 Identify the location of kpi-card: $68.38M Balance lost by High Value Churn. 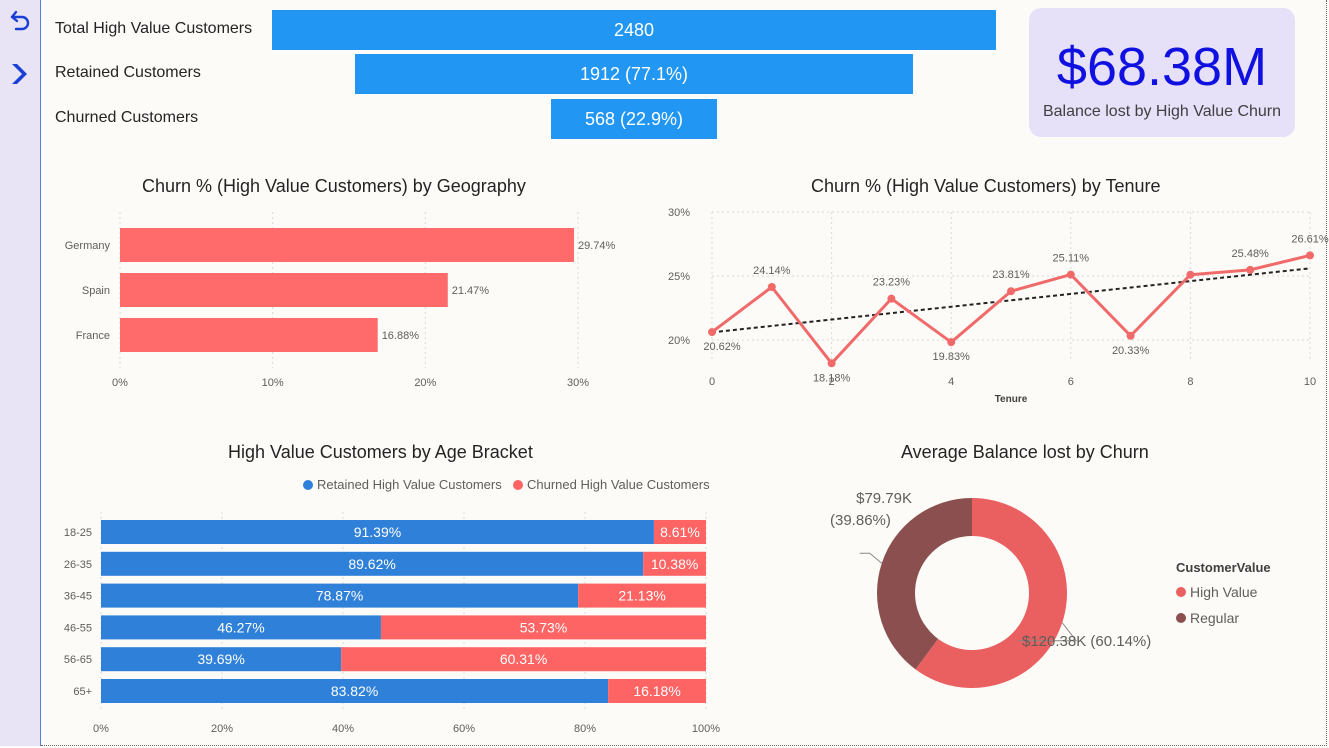
(1162, 72).